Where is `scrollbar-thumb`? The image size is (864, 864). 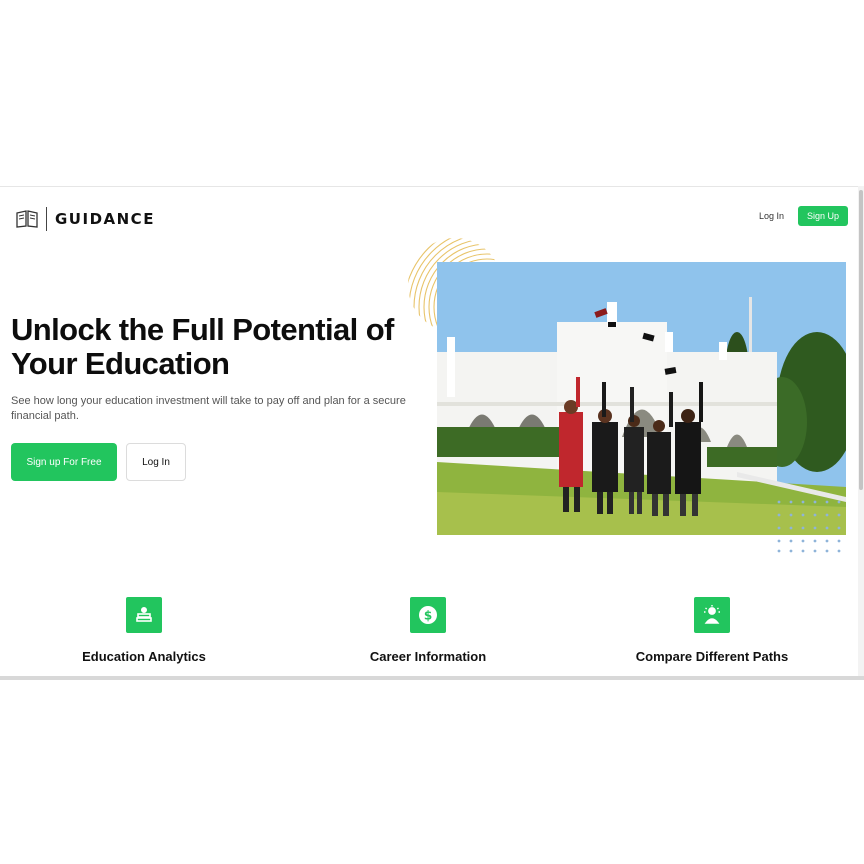
scrollbar-thumb is located at coordinates (861, 340).